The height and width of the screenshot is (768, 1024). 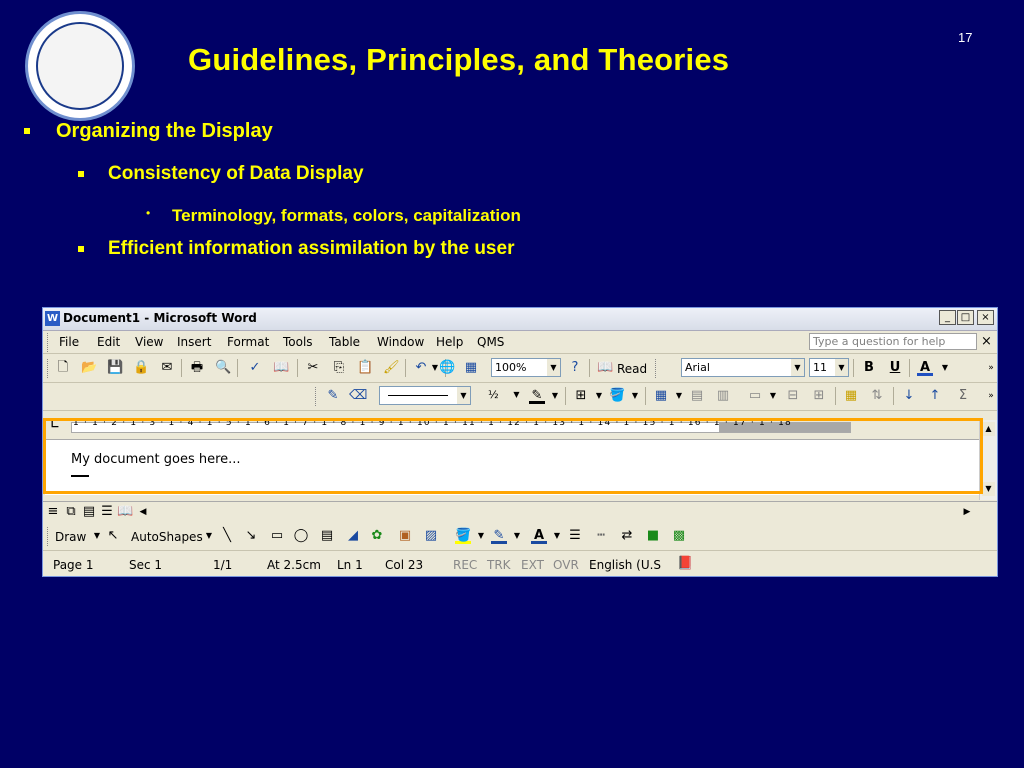 I want to click on select-objects-icon: ↖, so click(x=113, y=536).